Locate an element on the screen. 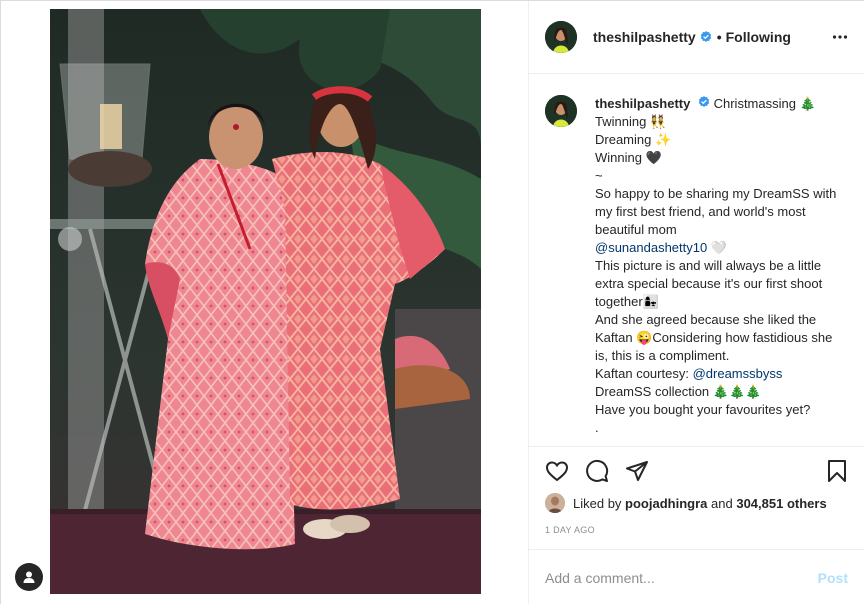 Image resolution: width=864 pixels, height=604 pixels. caption-line: Winning 🖤 is located at coordinates (628, 157).